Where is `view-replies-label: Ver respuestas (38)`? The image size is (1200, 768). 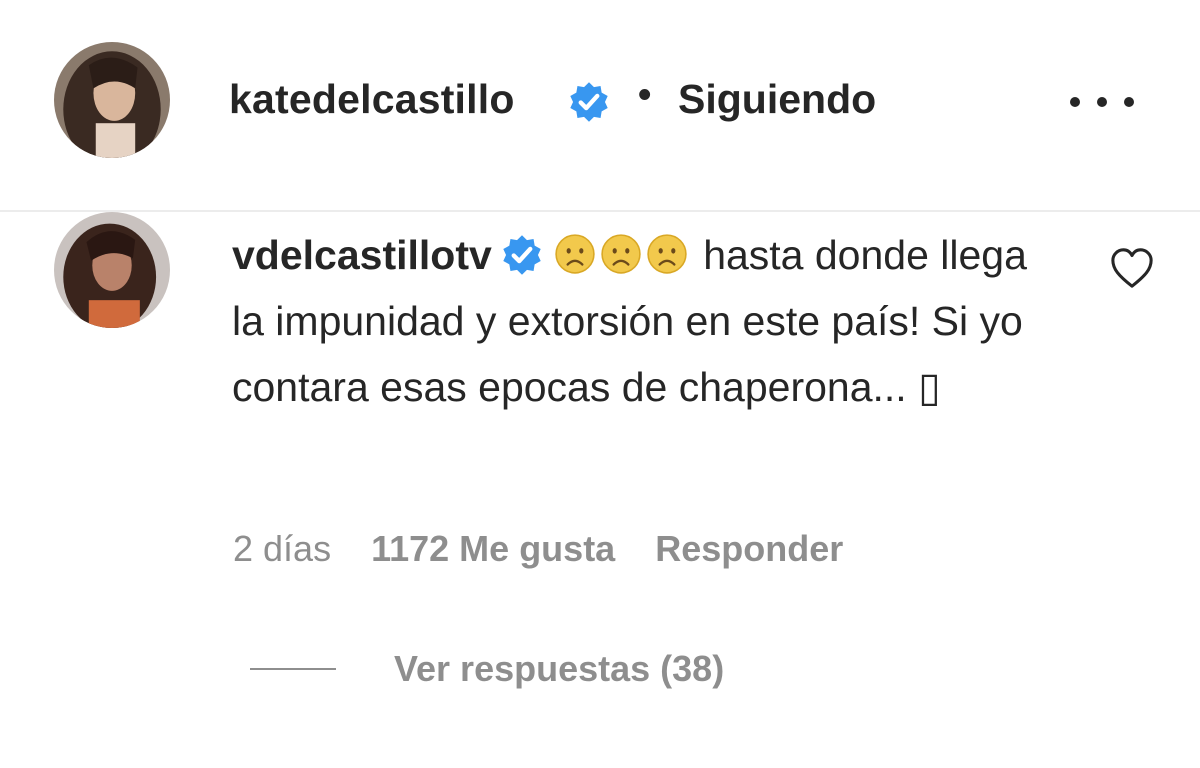
view-replies-label: Ver respuestas (38) is located at coordinates (559, 669).